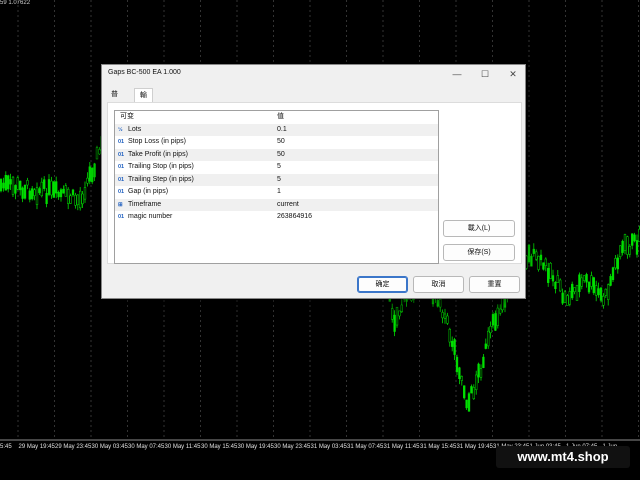 The width and height of the screenshot is (640, 480). I want to click on maximize-button: ☐, so click(485, 74).